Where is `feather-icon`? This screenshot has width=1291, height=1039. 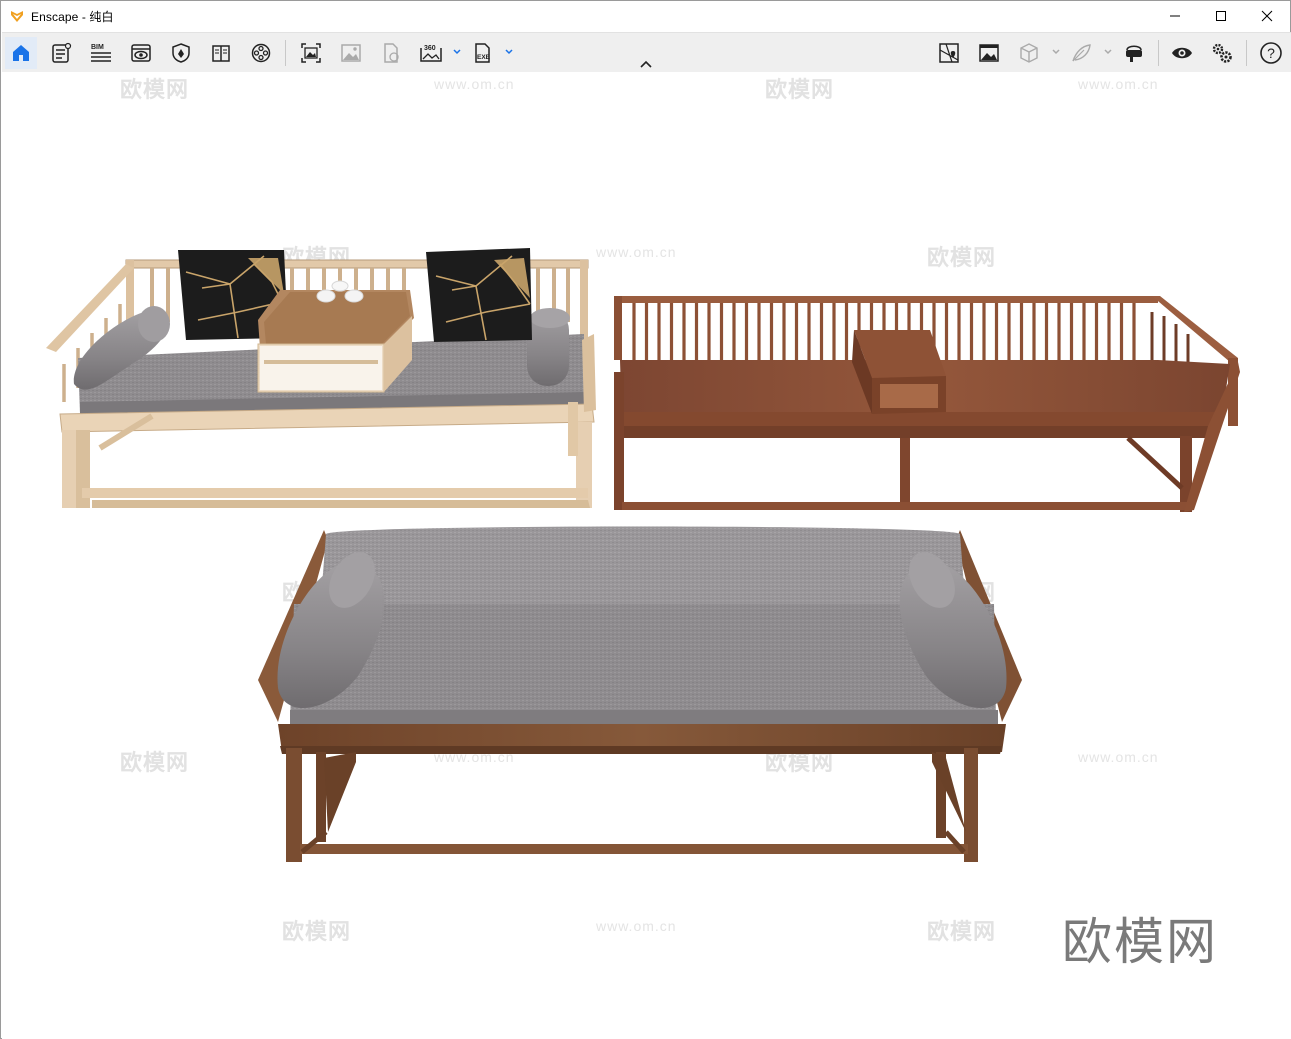
feather-icon is located at coordinates (1081, 53).